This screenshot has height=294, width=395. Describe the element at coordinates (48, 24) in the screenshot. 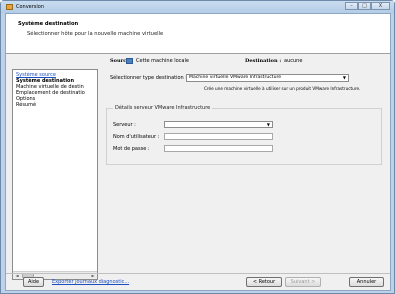

I see `page-title: Système destination` at that location.